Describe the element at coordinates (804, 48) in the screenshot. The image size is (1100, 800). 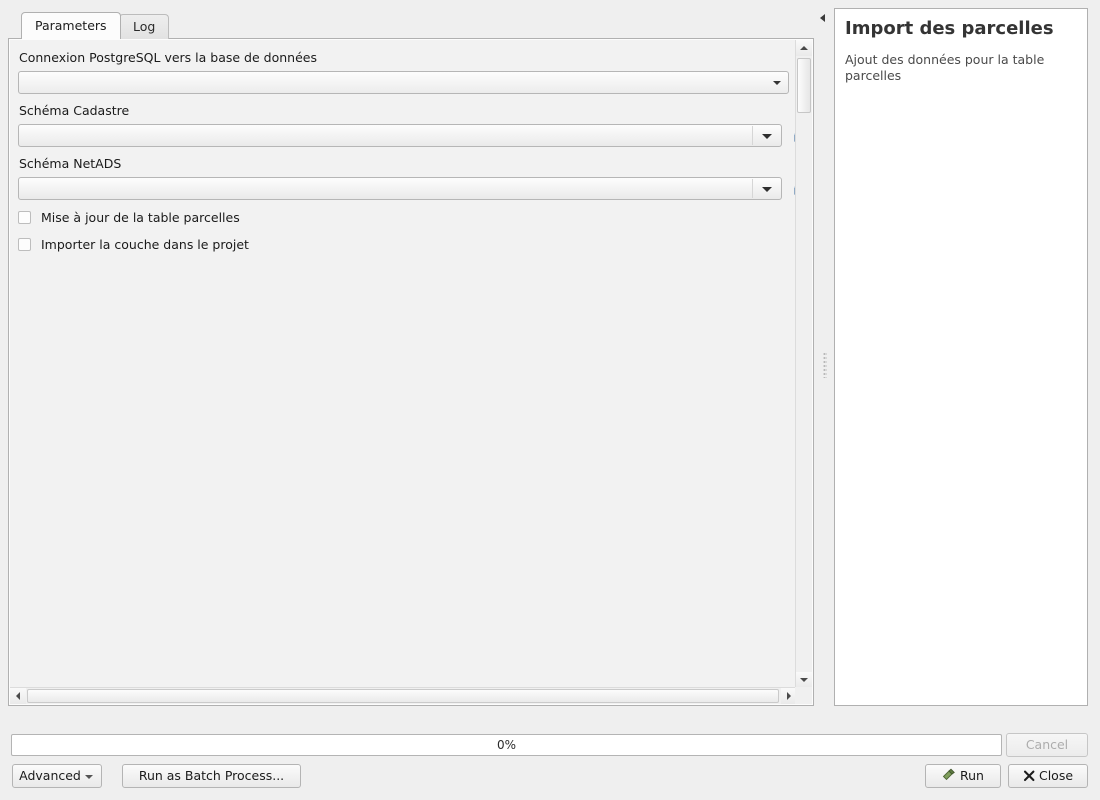
I see `scroll-up-arrow-icon` at that location.